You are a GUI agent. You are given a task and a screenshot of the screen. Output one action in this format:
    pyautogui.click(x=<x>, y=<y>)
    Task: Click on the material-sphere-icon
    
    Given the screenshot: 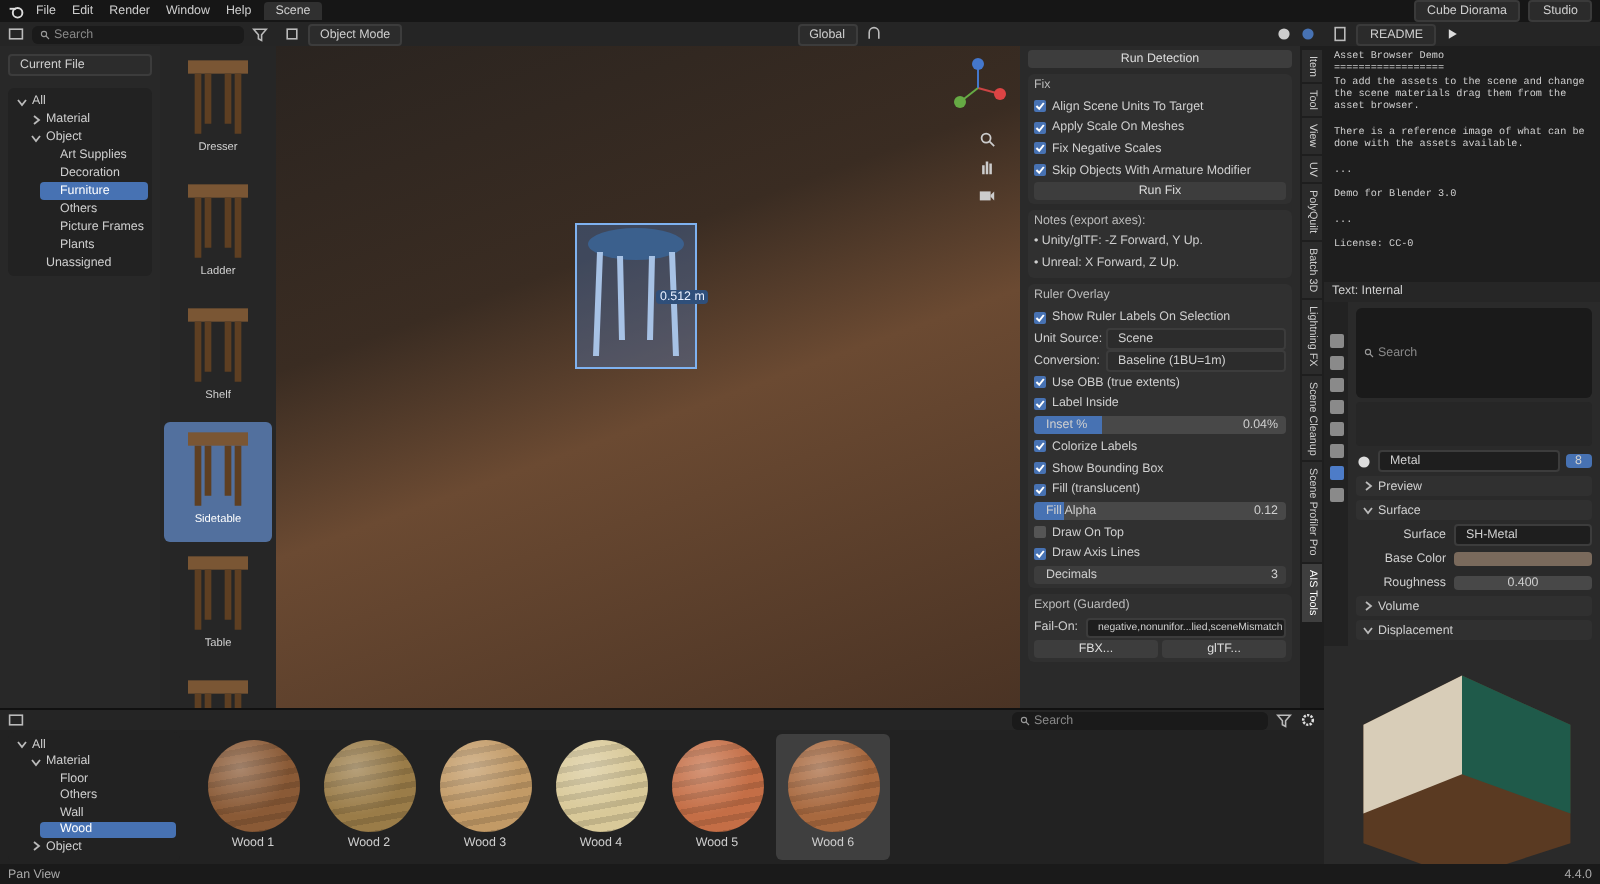 What is the action you would take?
    pyautogui.click(x=1364, y=461)
    